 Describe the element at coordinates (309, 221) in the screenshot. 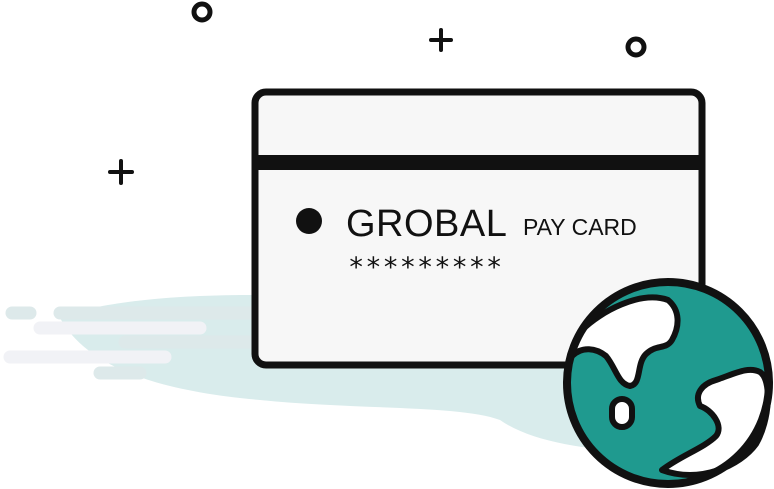

I see `card-dot-icon` at that location.